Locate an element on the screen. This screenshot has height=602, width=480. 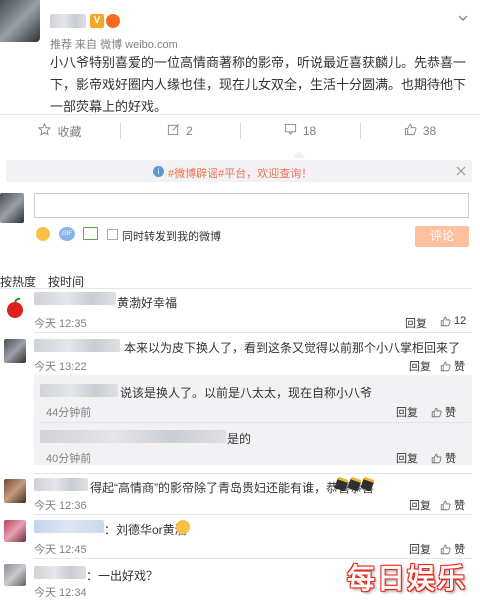
chevron-down-icon is located at coordinates (463, 17).